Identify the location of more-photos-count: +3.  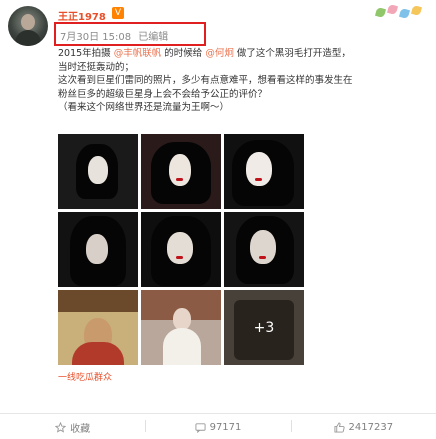
(264, 327).